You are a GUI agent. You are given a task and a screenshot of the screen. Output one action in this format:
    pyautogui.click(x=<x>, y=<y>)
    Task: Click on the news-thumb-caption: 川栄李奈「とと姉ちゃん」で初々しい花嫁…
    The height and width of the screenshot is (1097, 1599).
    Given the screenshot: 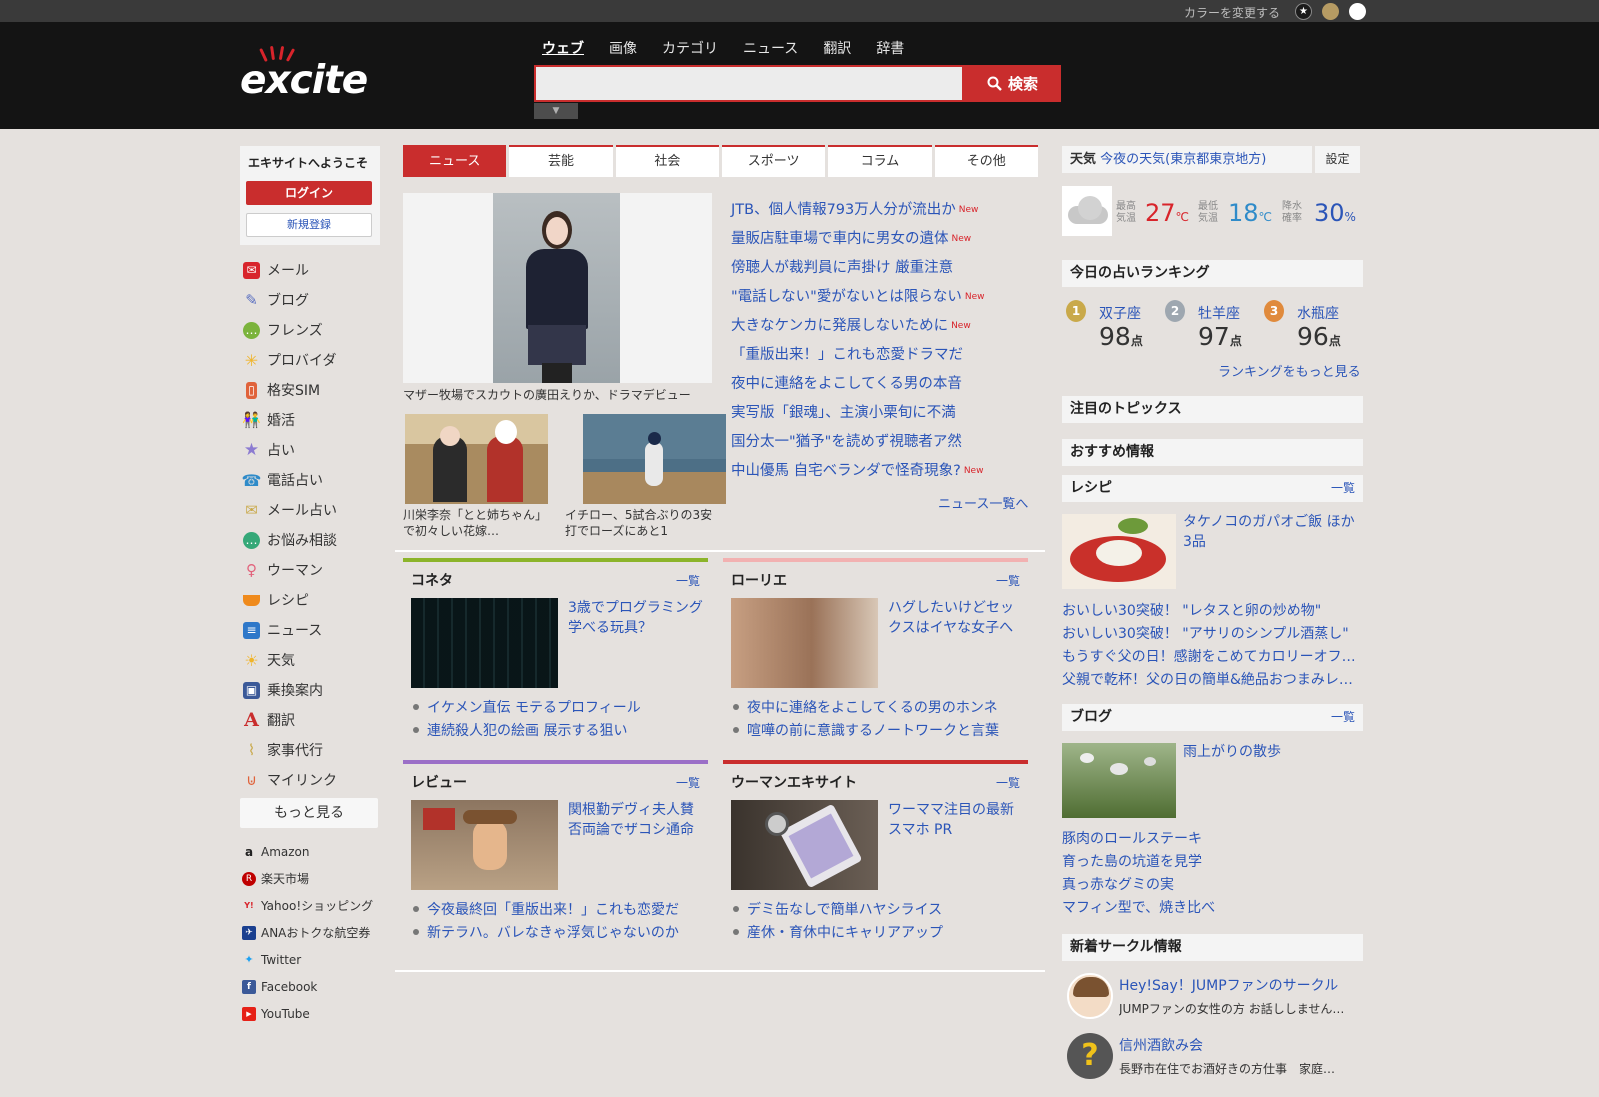 What is the action you would take?
    pyautogui.click(x=478, y=523)
    